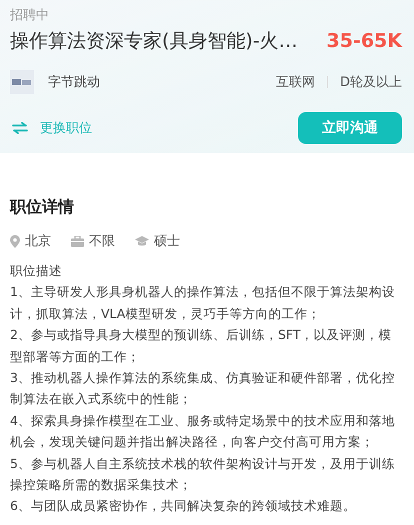 The width and height of the screenshot is (414, 525). I want to click on description-item: 3、推动机器人操作算法的系统集成、仿真验证和硬件部署，优化控制算法在嵌入式系统中的性能；, so click(203, 388).